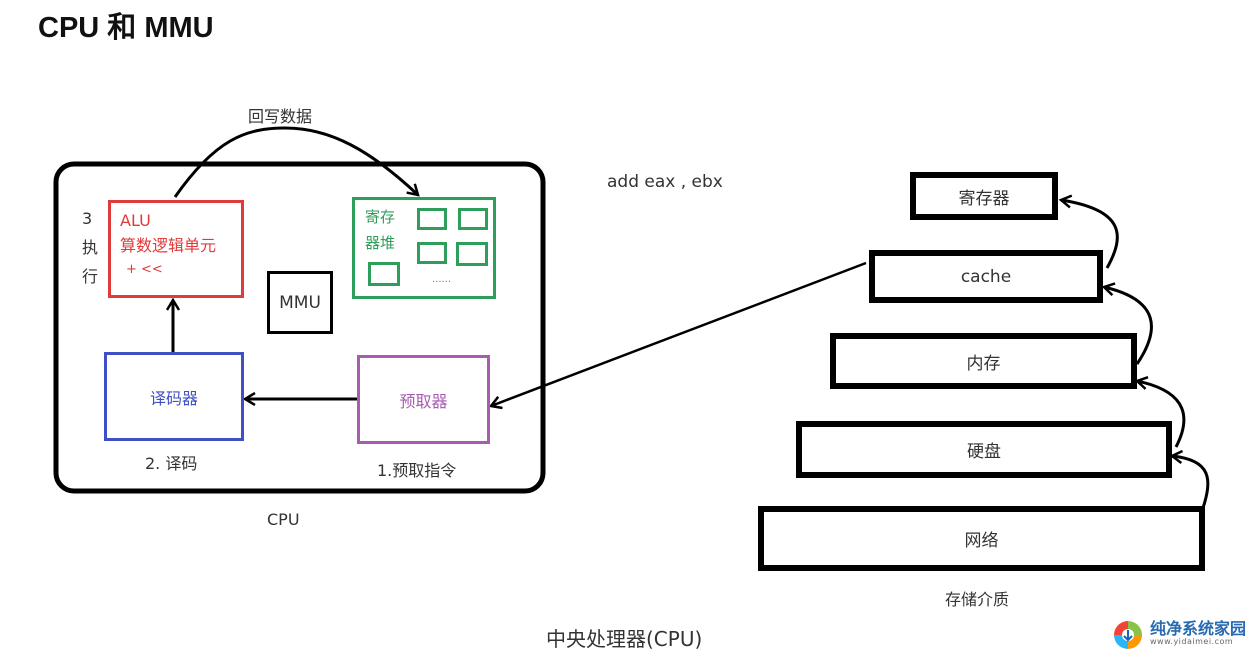 The image size is (1251, 658). Describe the element at coordinates (624, 639) in the screenshot. I see `footer-caption: 中央处理器(CPU)` at that location.